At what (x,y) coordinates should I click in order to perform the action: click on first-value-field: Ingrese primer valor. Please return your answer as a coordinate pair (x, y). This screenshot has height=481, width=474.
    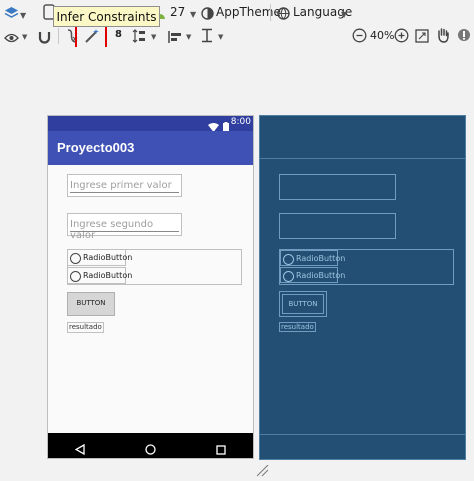
    Looking at the image, I should click on (124, 185).